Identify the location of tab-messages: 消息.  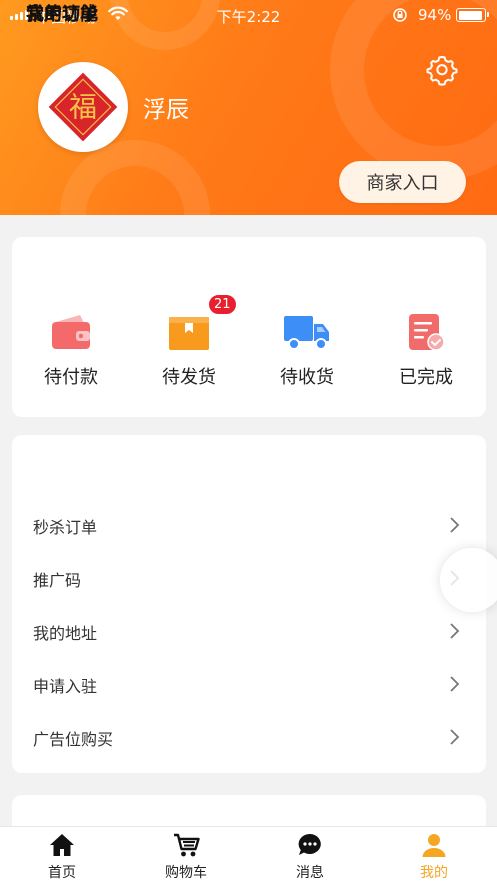
(310, 855).